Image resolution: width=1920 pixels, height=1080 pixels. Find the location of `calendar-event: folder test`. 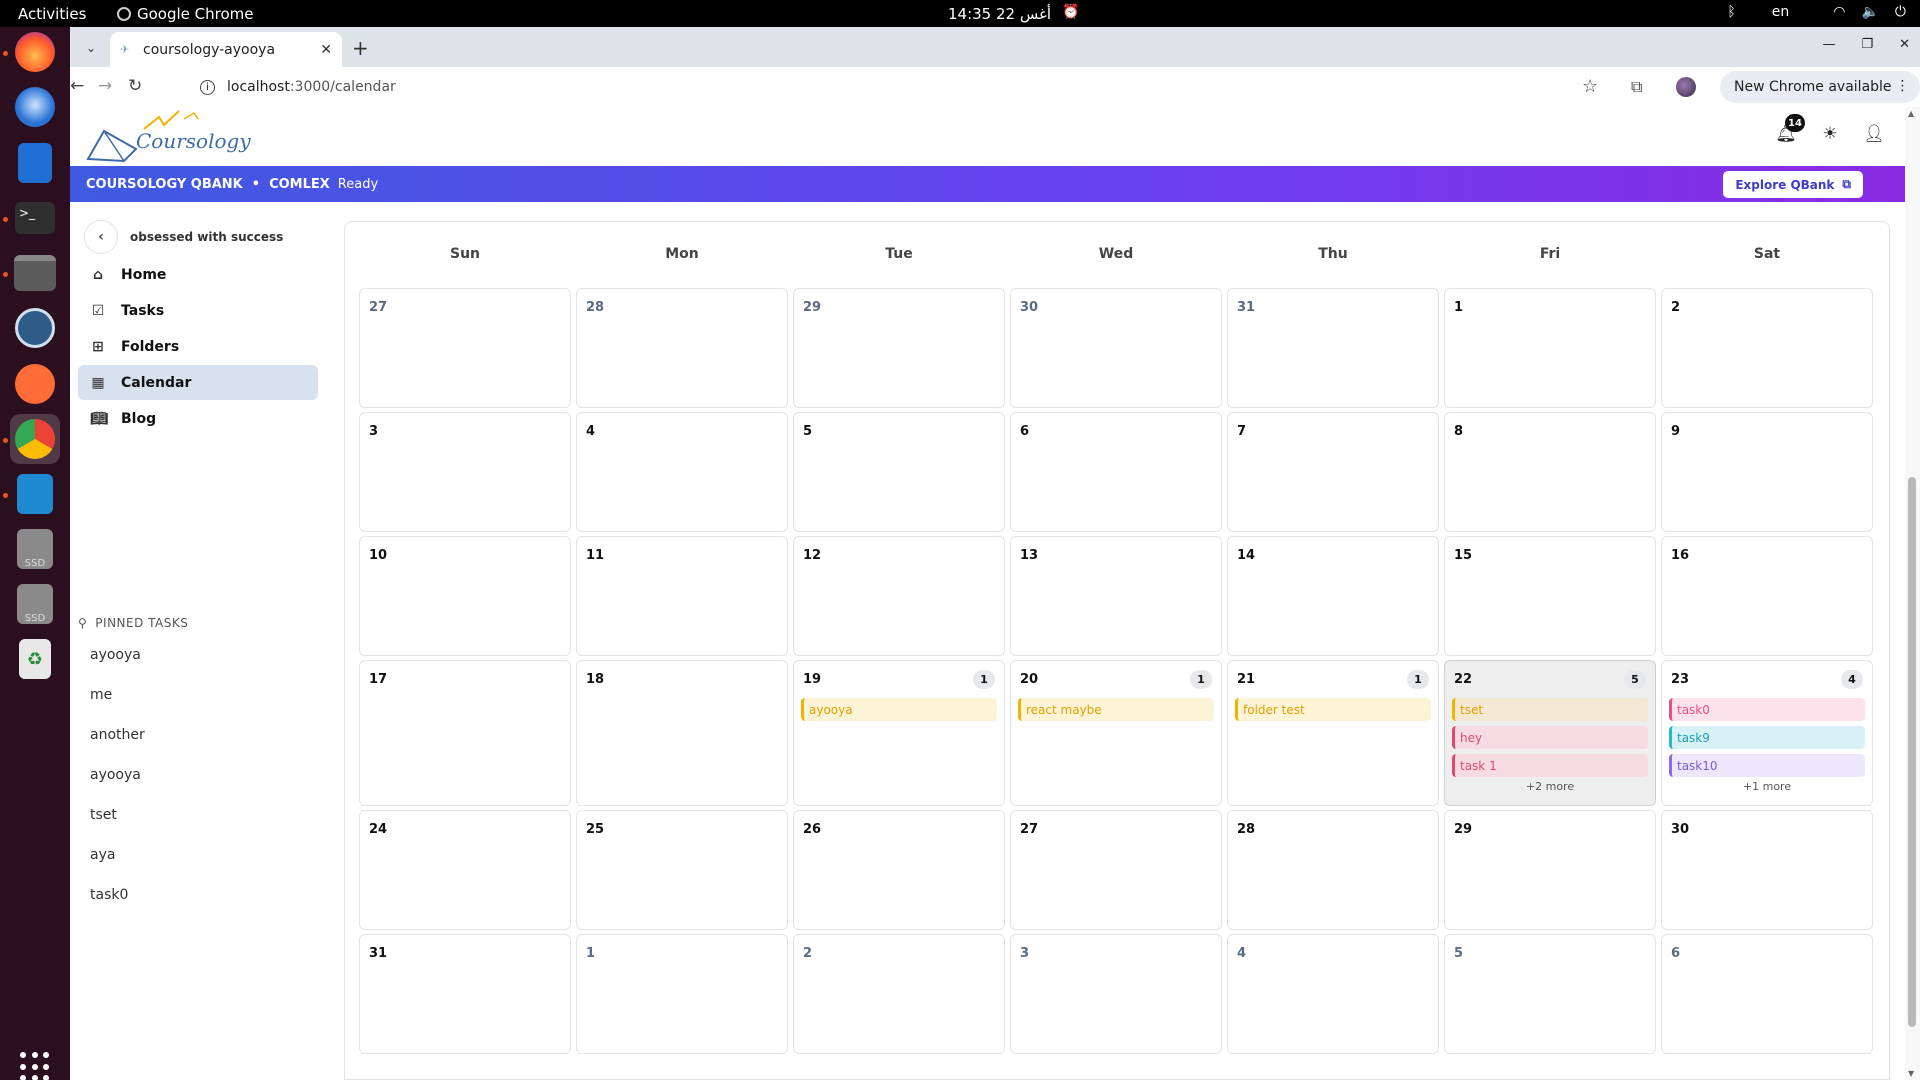

calendar-event: folder test is located at coordinates (1333, 709).